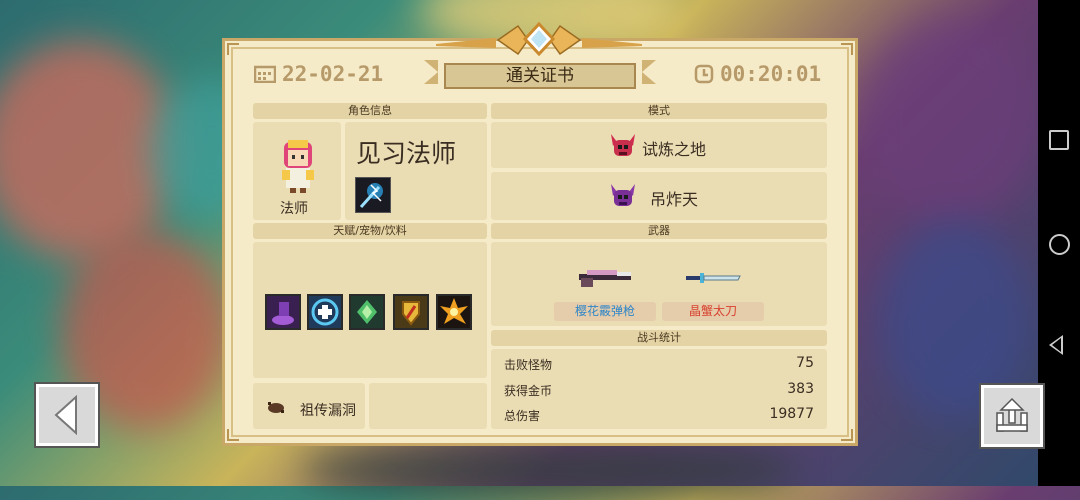  Describe the element at coordinates (1059, 140) in the screenshot. I see `recent-apps-button` at that location.